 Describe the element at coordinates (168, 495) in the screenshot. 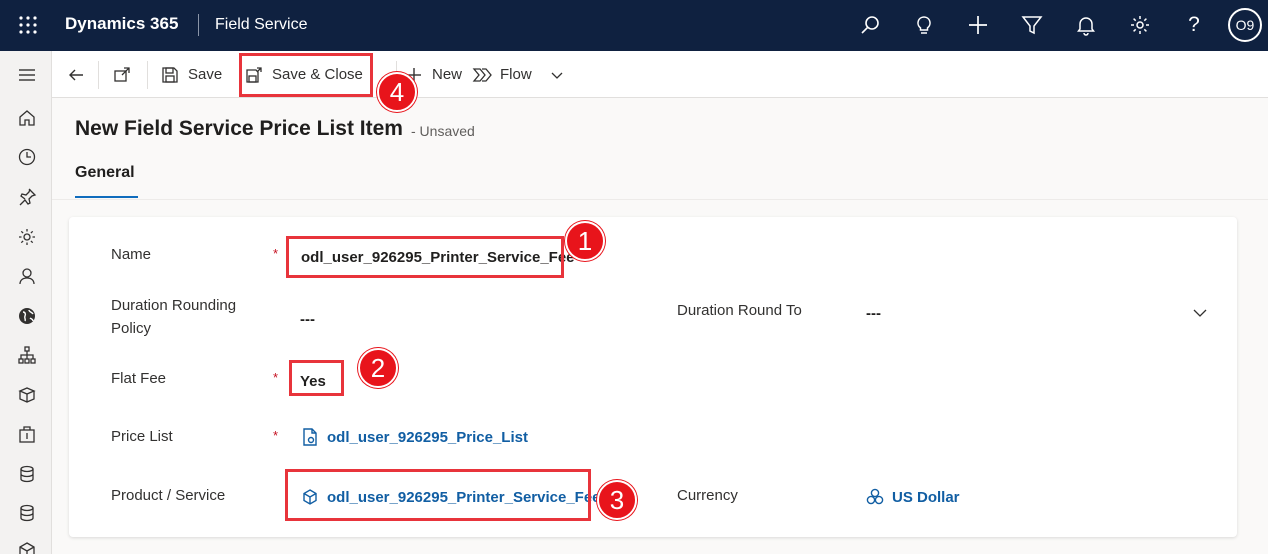

I see `product-service-label: Product / Service` at that location.